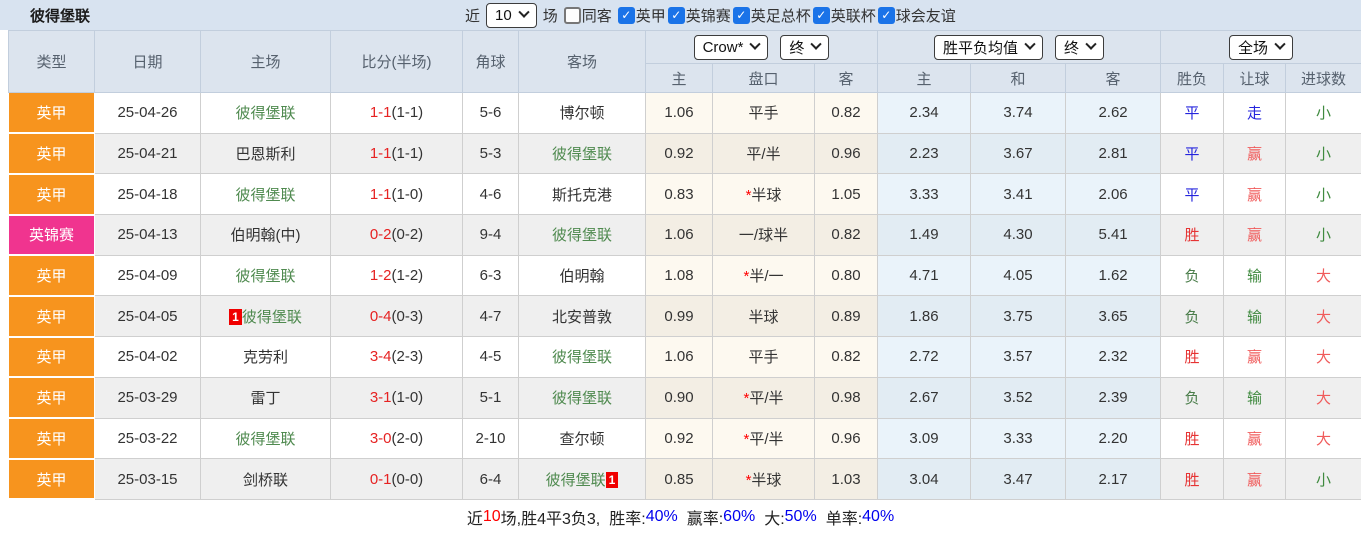 The width and height of the screenshot is (1361, 533). I want to click on euro-home-odds-cell: 2.67, so click(924, 398).